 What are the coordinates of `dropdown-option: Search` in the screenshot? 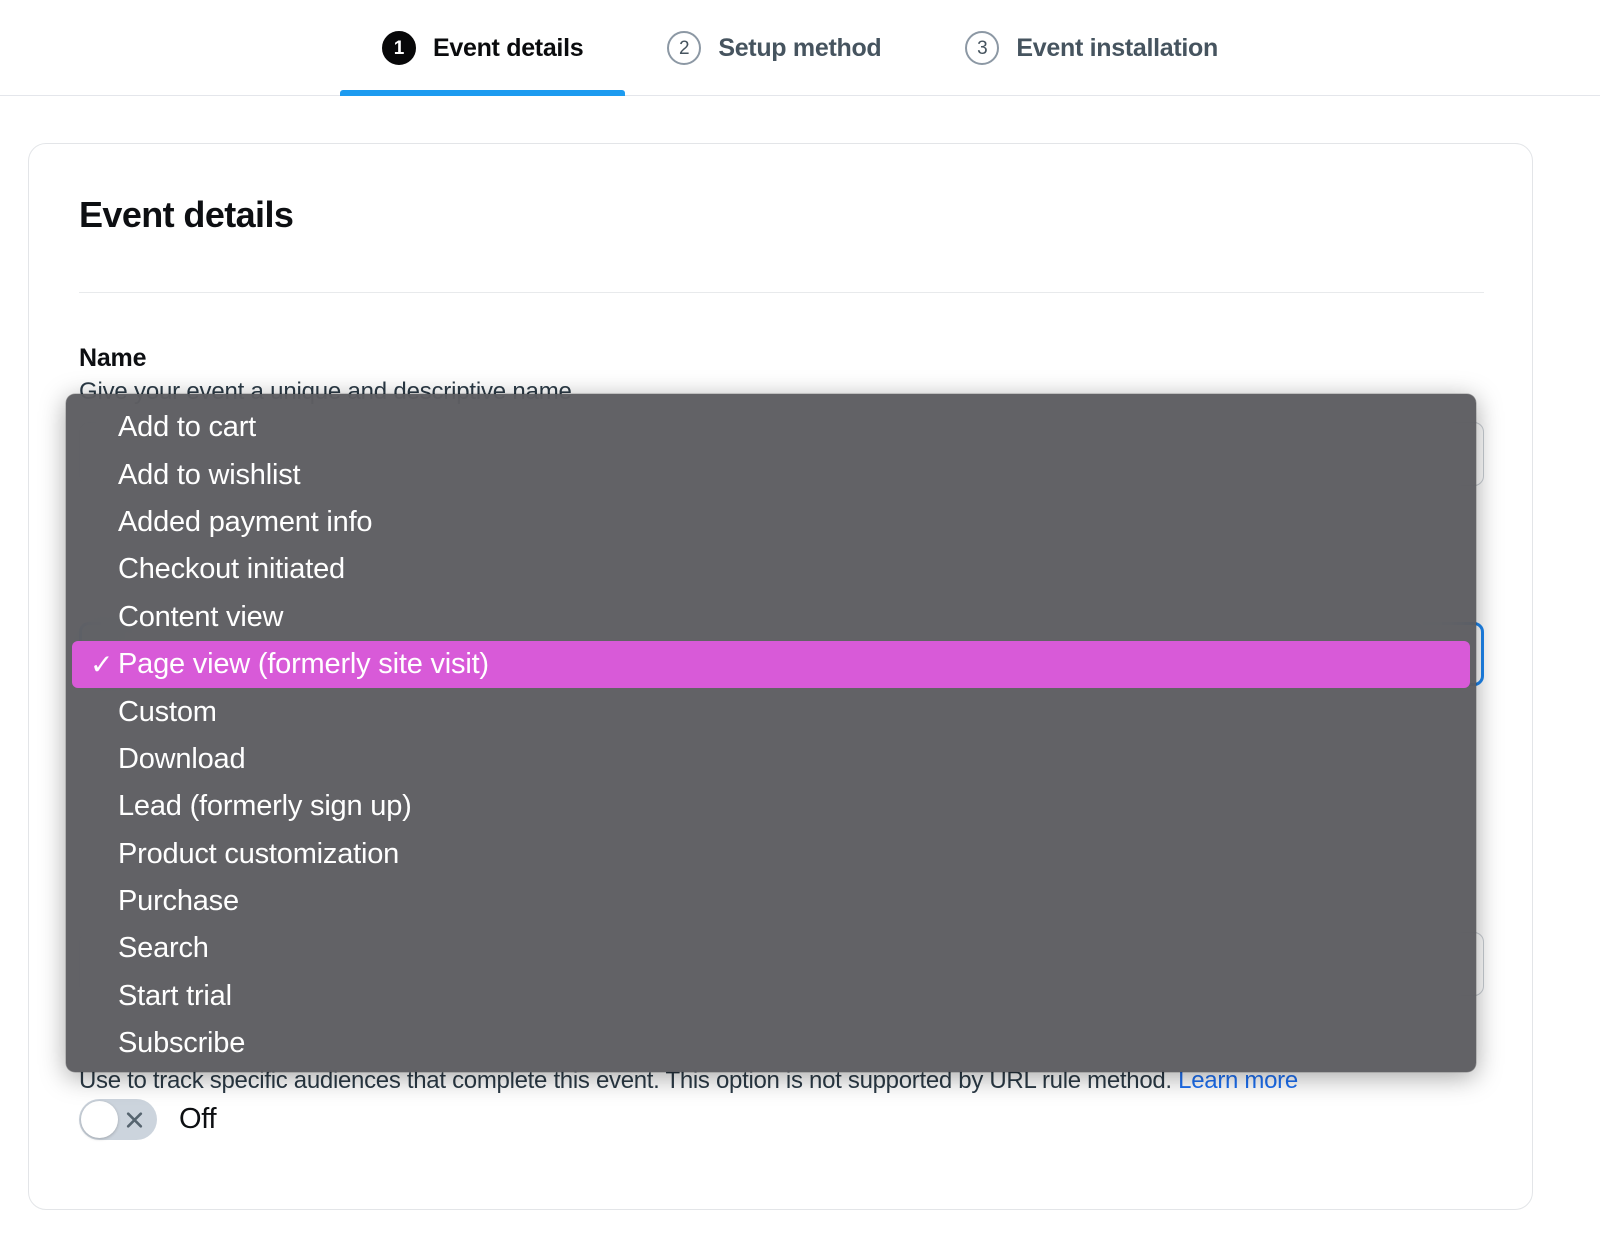 It's located at (771, 948).